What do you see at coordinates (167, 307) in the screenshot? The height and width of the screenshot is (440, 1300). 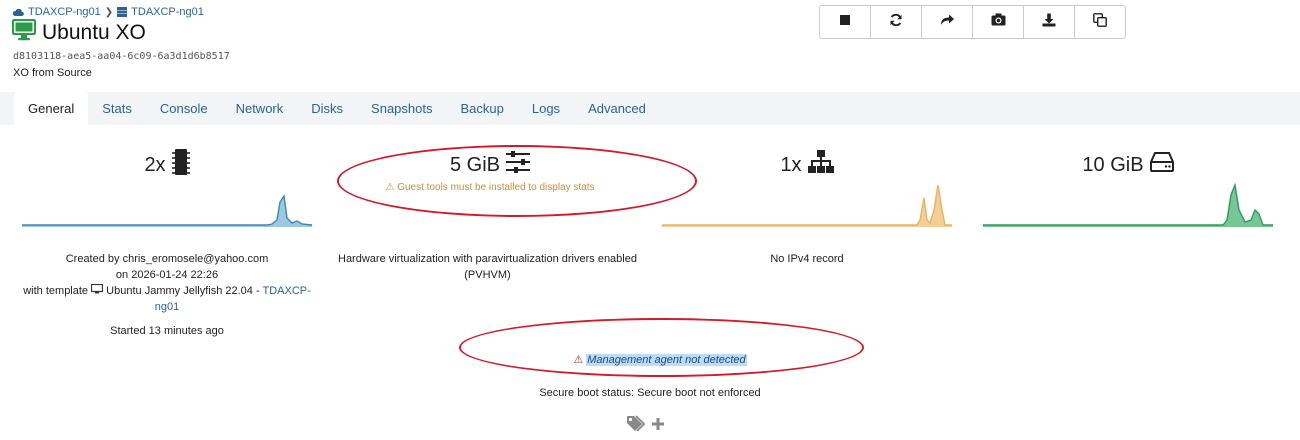 I see `template-host-link-continued: ng01` at bounding box center [167, 307].